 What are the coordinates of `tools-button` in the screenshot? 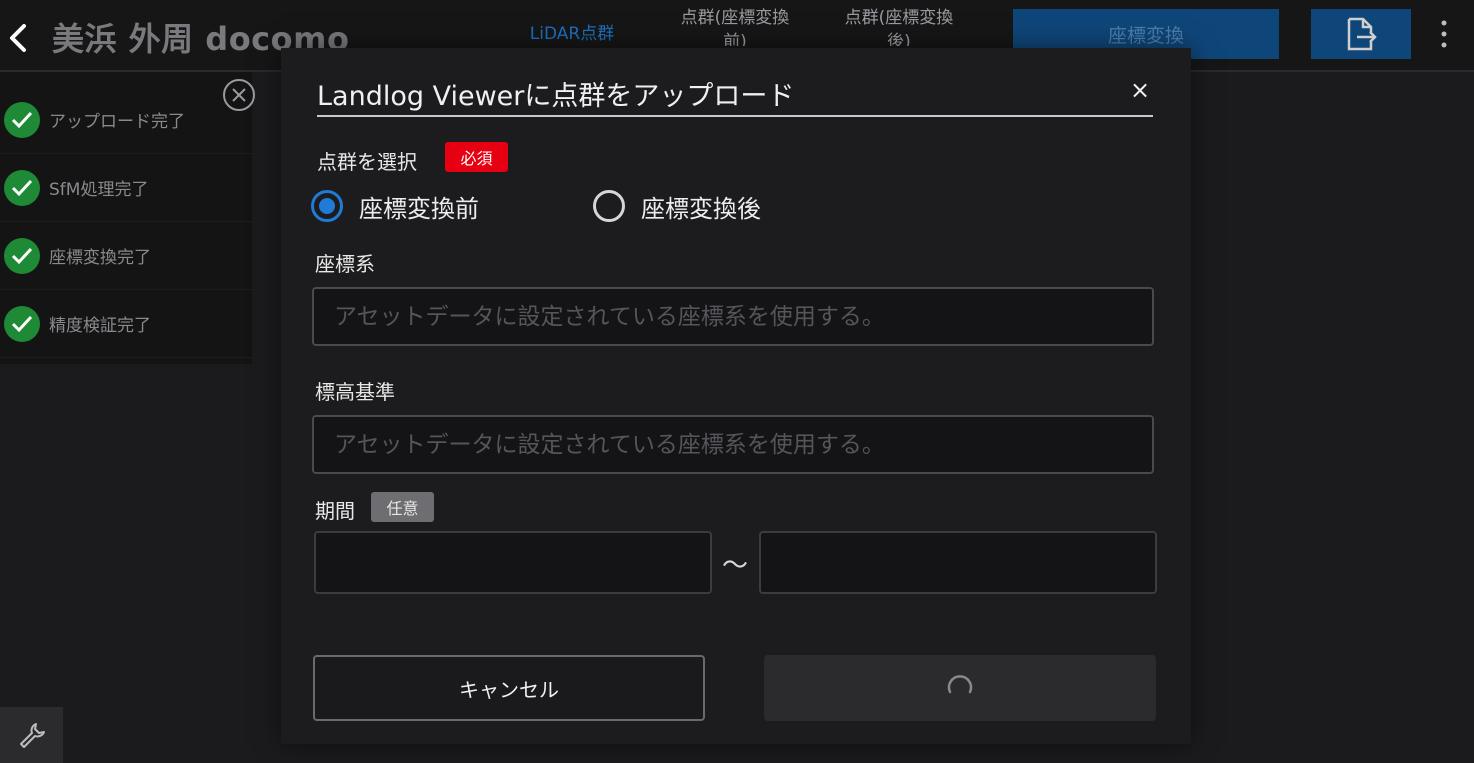 It's located at (31, 735).